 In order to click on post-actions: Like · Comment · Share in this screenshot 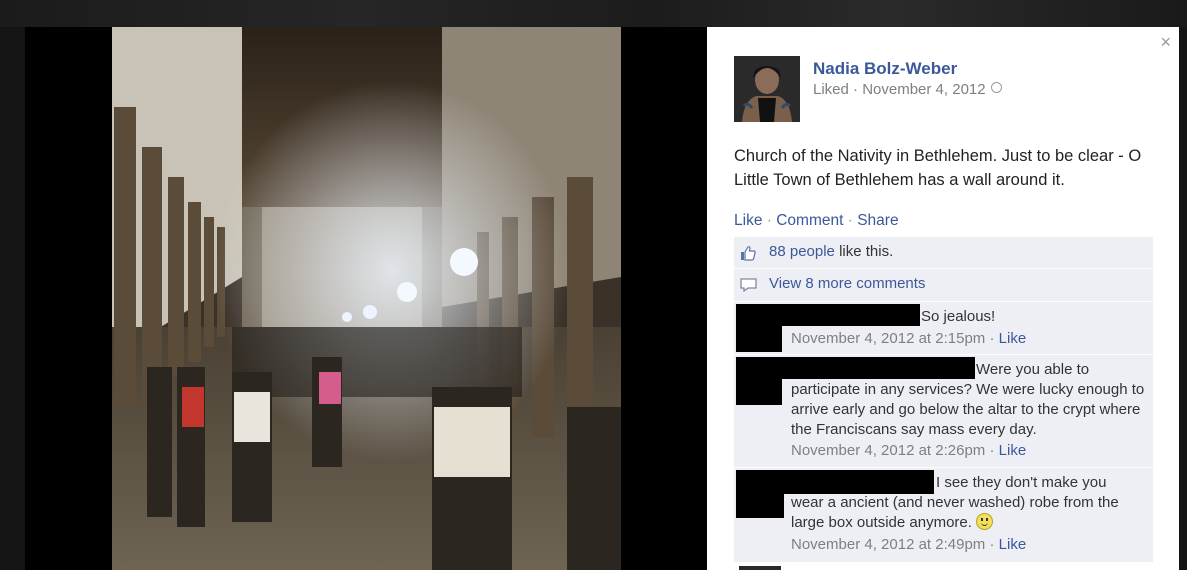, I will do `click(816, 221)`.